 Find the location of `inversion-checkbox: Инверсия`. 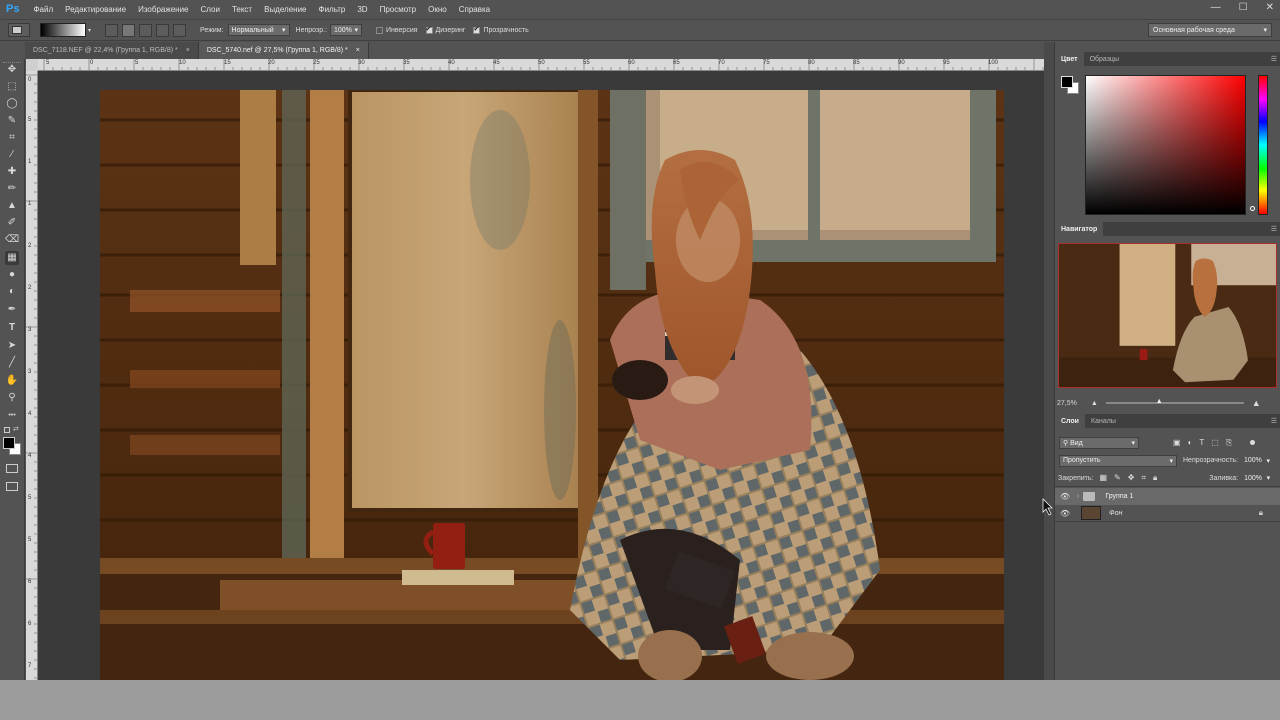

inversion-checkbox: Инверсия is located at coordinates (397, 30).